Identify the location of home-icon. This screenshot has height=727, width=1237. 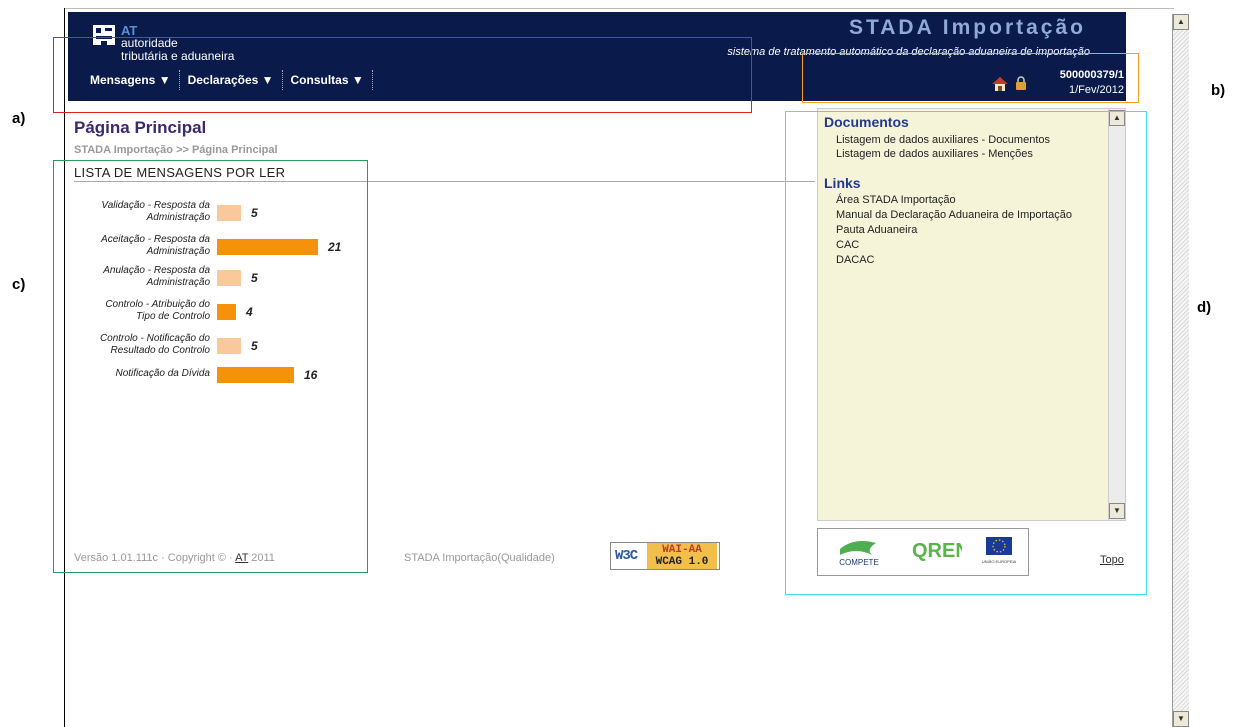
(1000, 84).